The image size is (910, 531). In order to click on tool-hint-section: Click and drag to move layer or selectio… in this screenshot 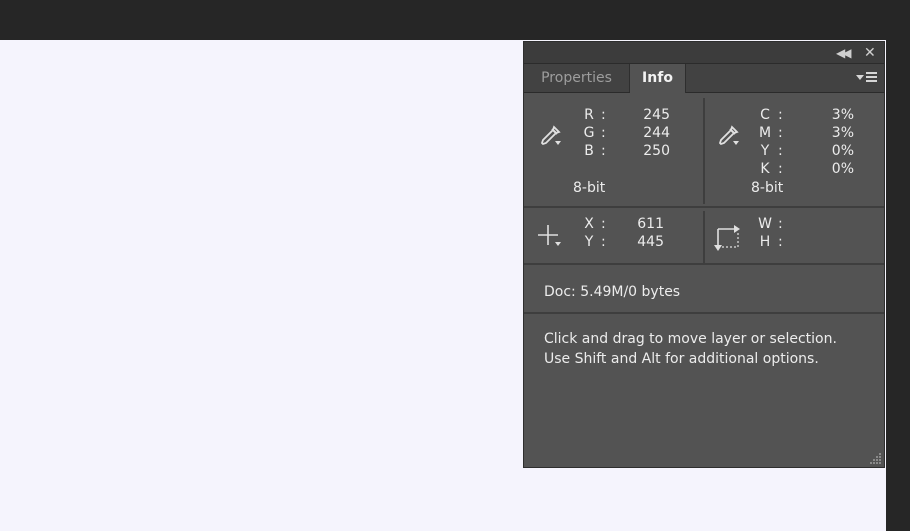, I will do `click(704, 391)`.